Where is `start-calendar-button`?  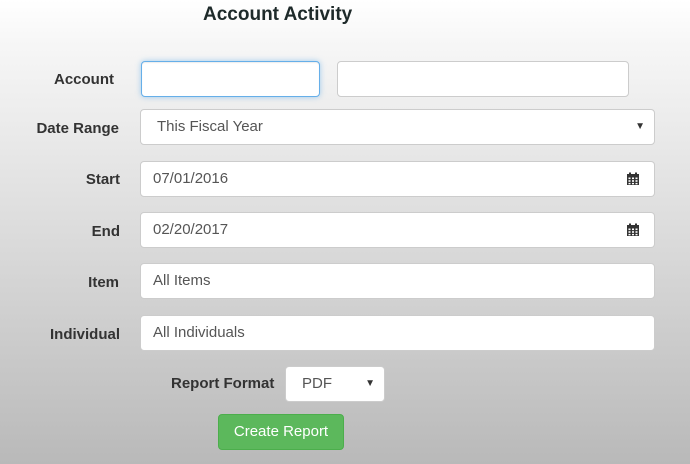 start-calendar-button is located at coordinates (633, 179).